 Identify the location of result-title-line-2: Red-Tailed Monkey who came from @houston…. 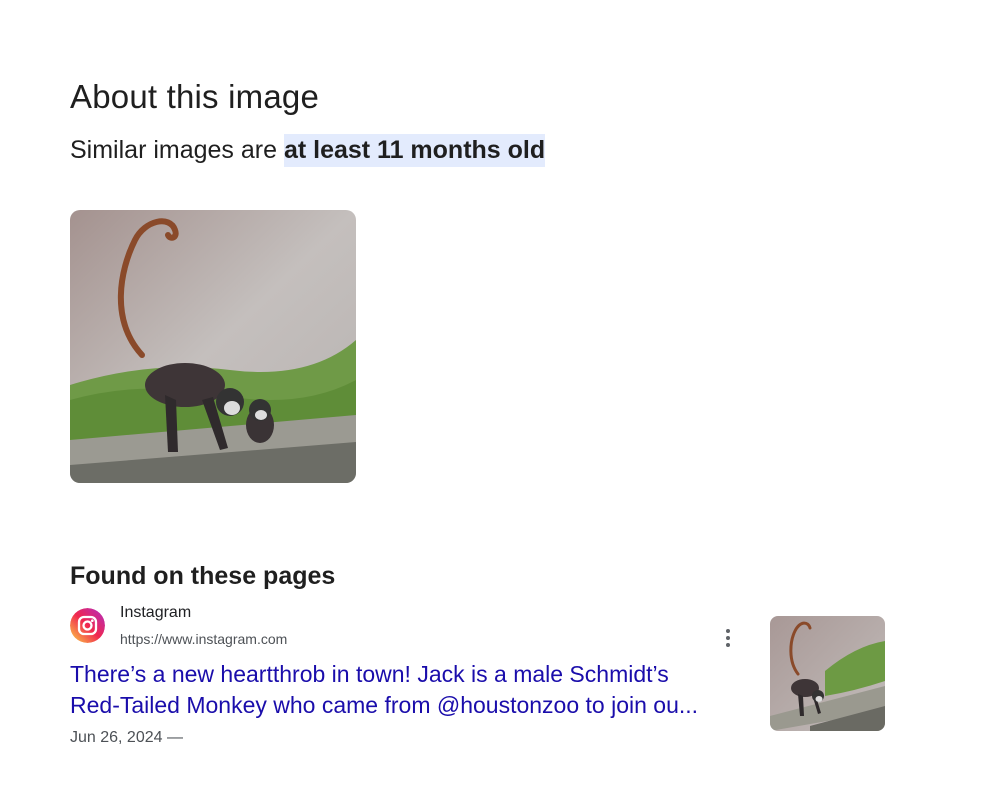
(415, 705).